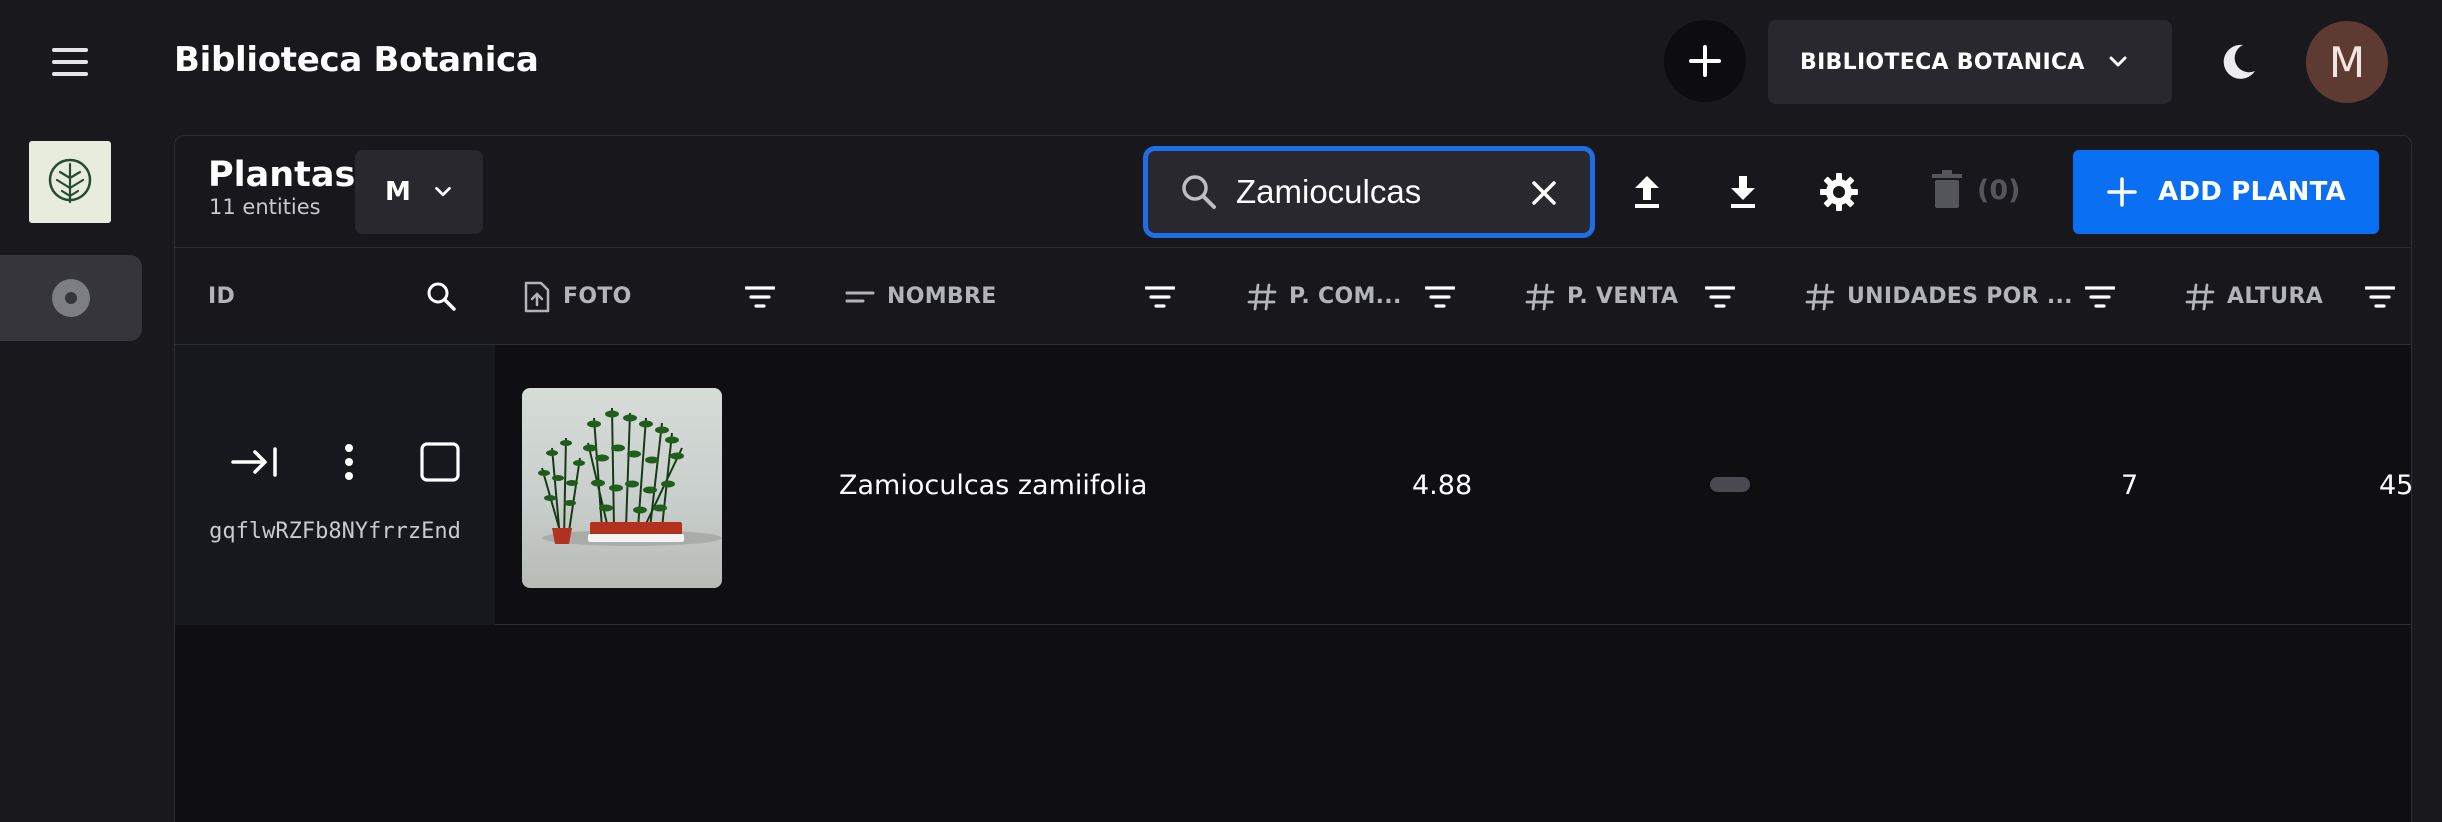  What do you see at coordinates (356, 60) in the screenshot?
I see `app-title: Biblioteca Botanica` at bounding box center [356, 60].